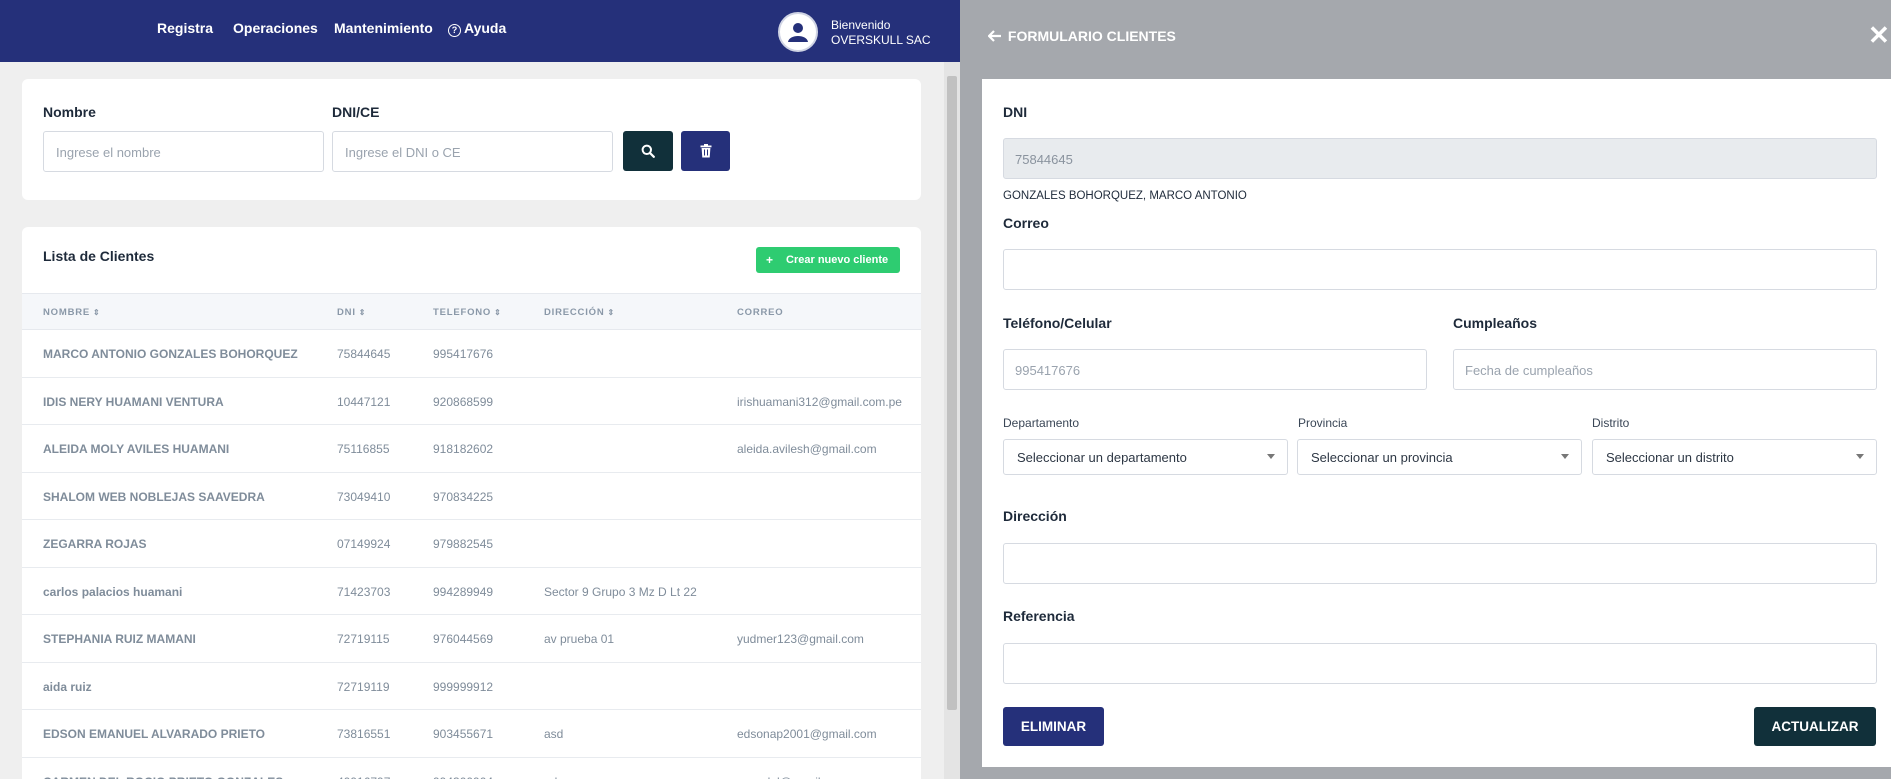 The height and width of the screenshot is (779, 1891). I want to click on telefono-label: Teléfono/Celular, so click(1057, 323).